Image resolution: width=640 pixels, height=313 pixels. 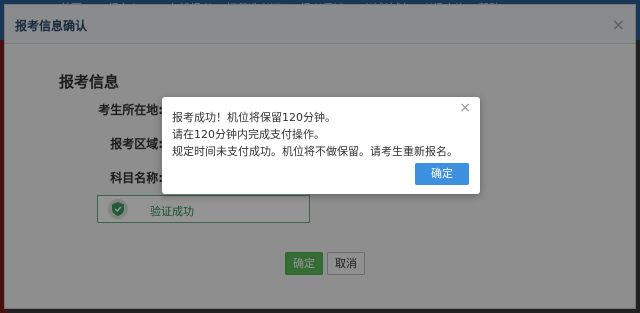 I want to click on alert-ok-button: 确定, so click(x=442, y=174).